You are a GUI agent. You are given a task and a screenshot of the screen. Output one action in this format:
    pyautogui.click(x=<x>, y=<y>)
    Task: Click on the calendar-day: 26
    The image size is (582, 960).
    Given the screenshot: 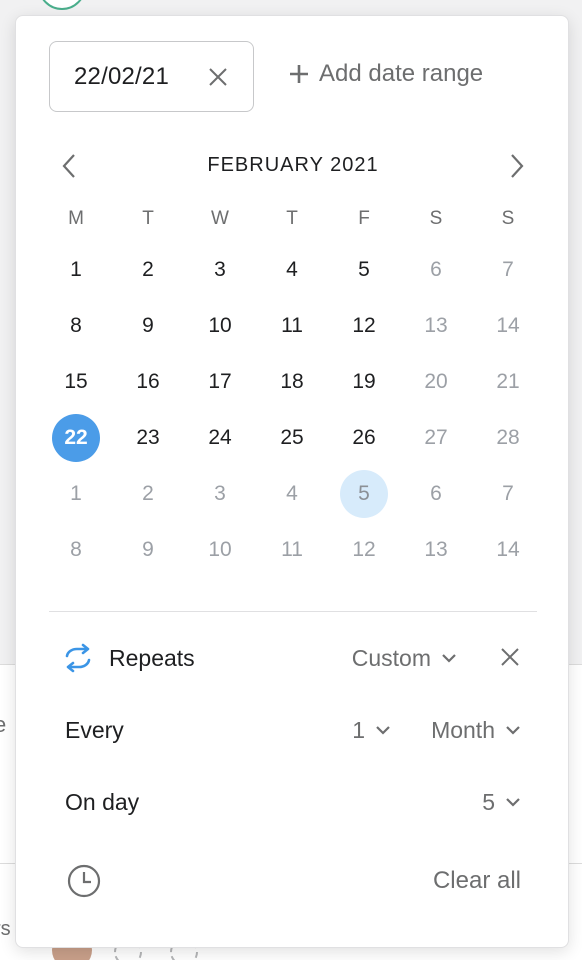 What is the action you would take?
    pyautogui.click(x=364, y=438)
    